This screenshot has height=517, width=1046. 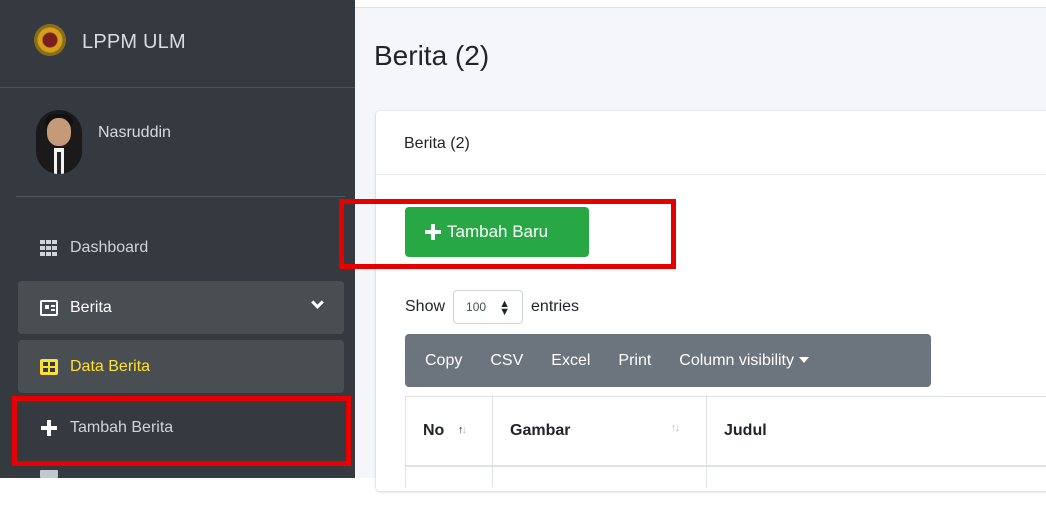 What do you see at coordinates (177, 143) in the screenshot?
I see `user-panel: Nasruddin` at bounding box center [177, 143].